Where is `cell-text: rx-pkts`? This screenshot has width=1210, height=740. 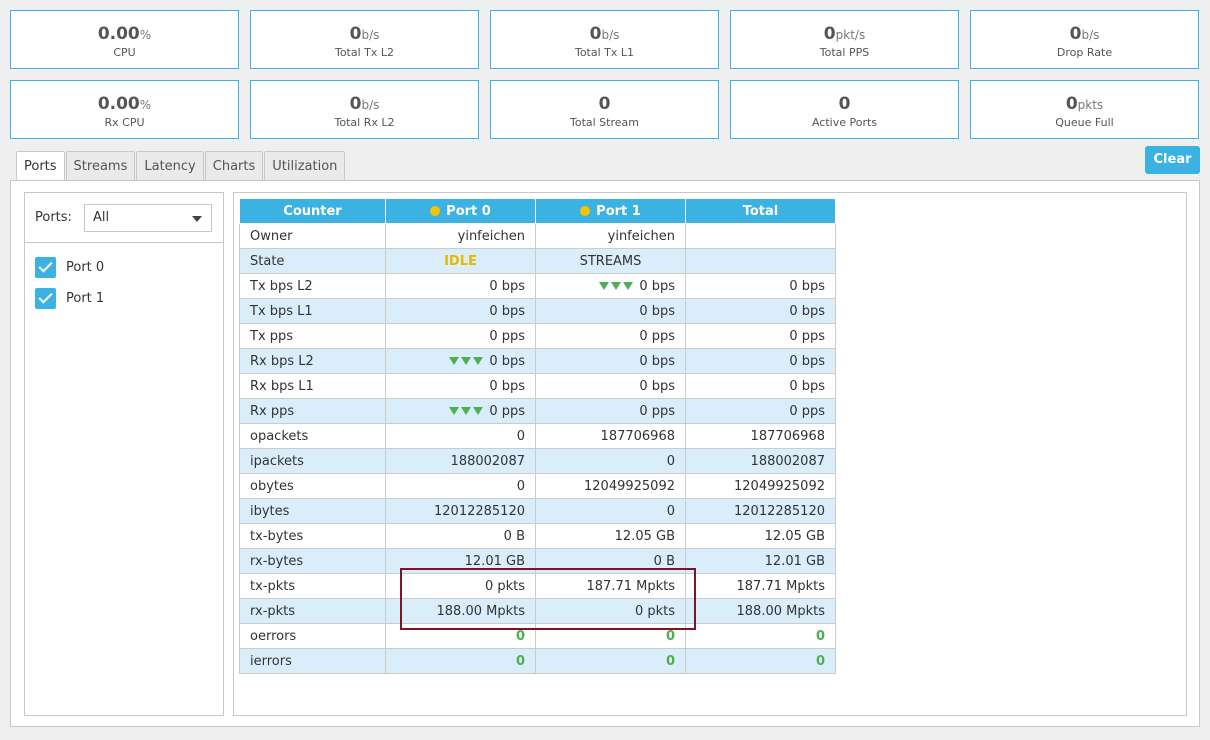 cell-text: rx-pkts is located at coordinates (273, 611).